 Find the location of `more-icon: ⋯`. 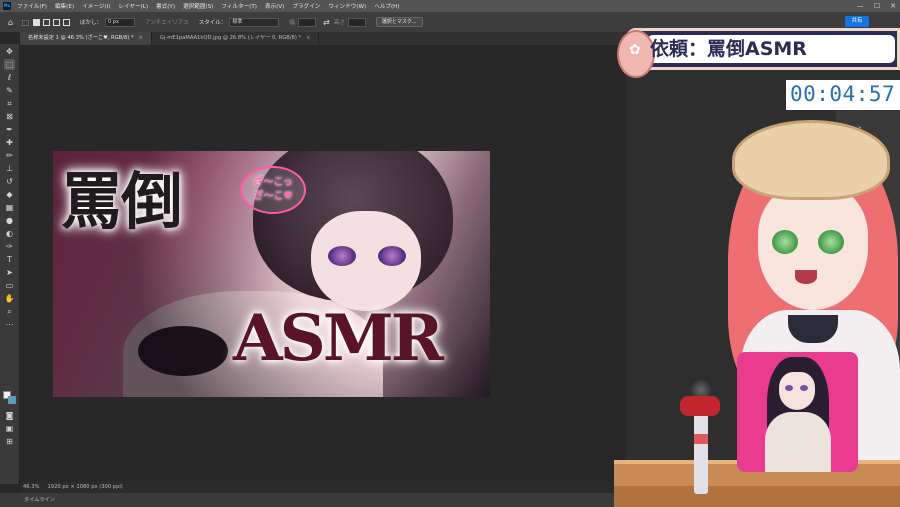

more-icon: ⋯ is located at coordinates (9, 324).